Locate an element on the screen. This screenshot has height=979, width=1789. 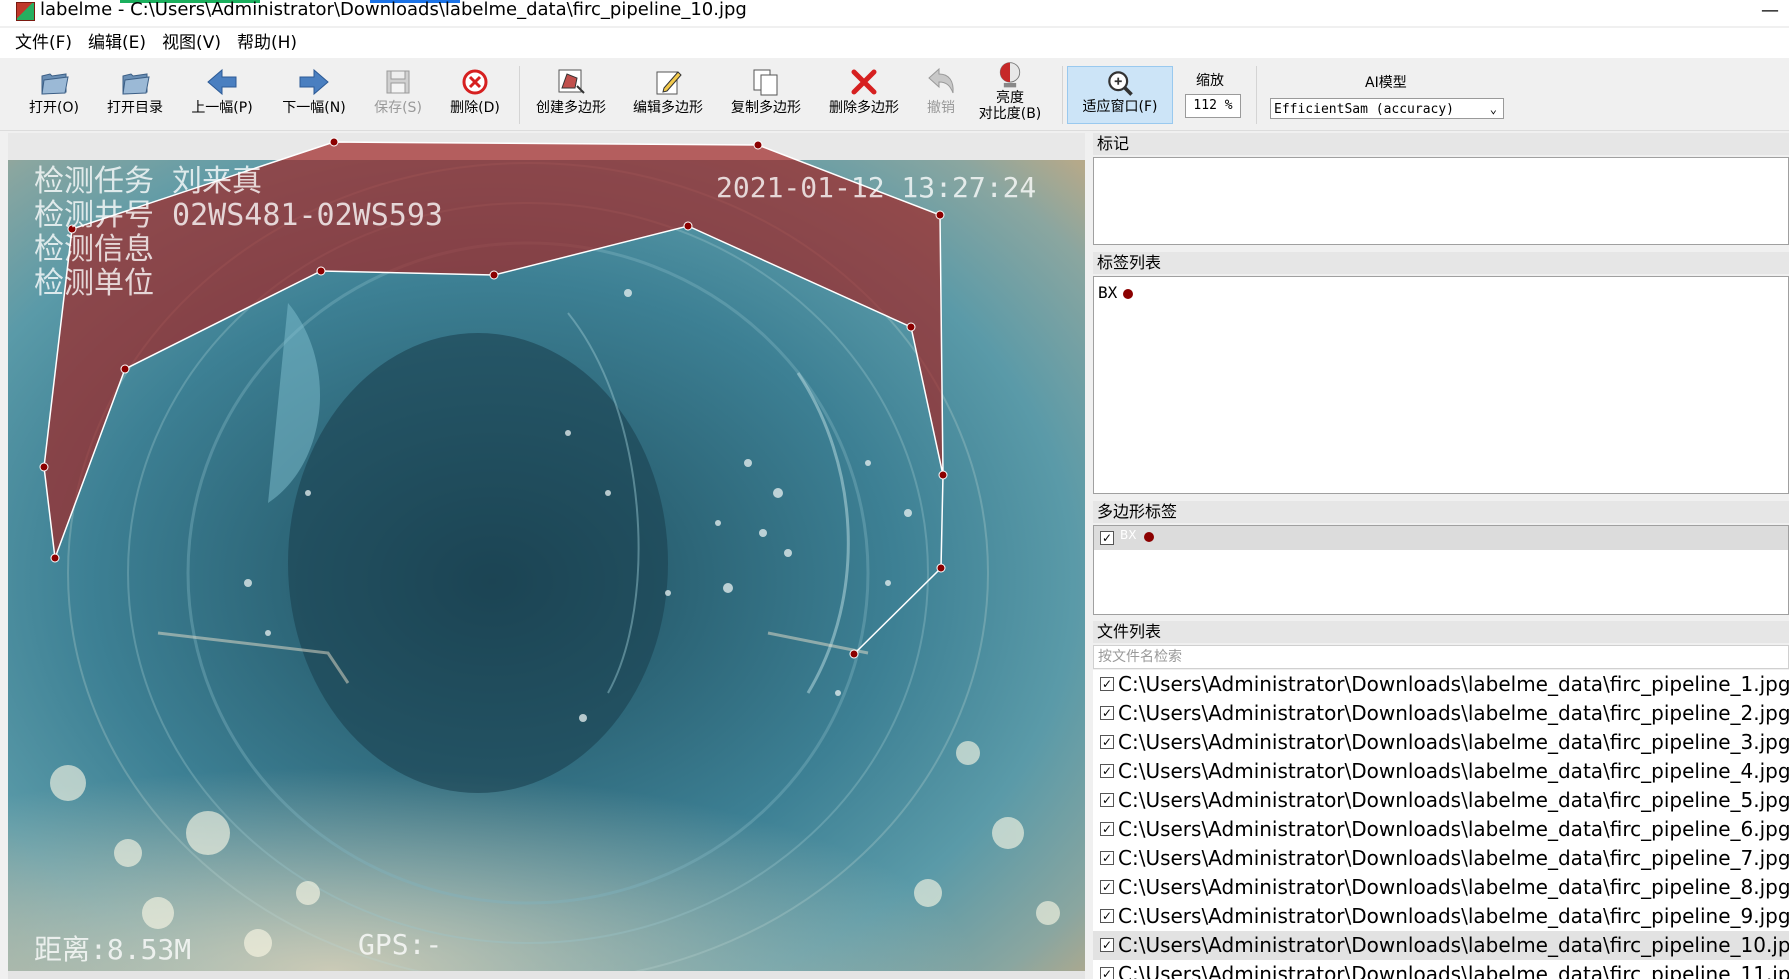
open-dir-label: 打开目录 is located at coordinates (135, 108).